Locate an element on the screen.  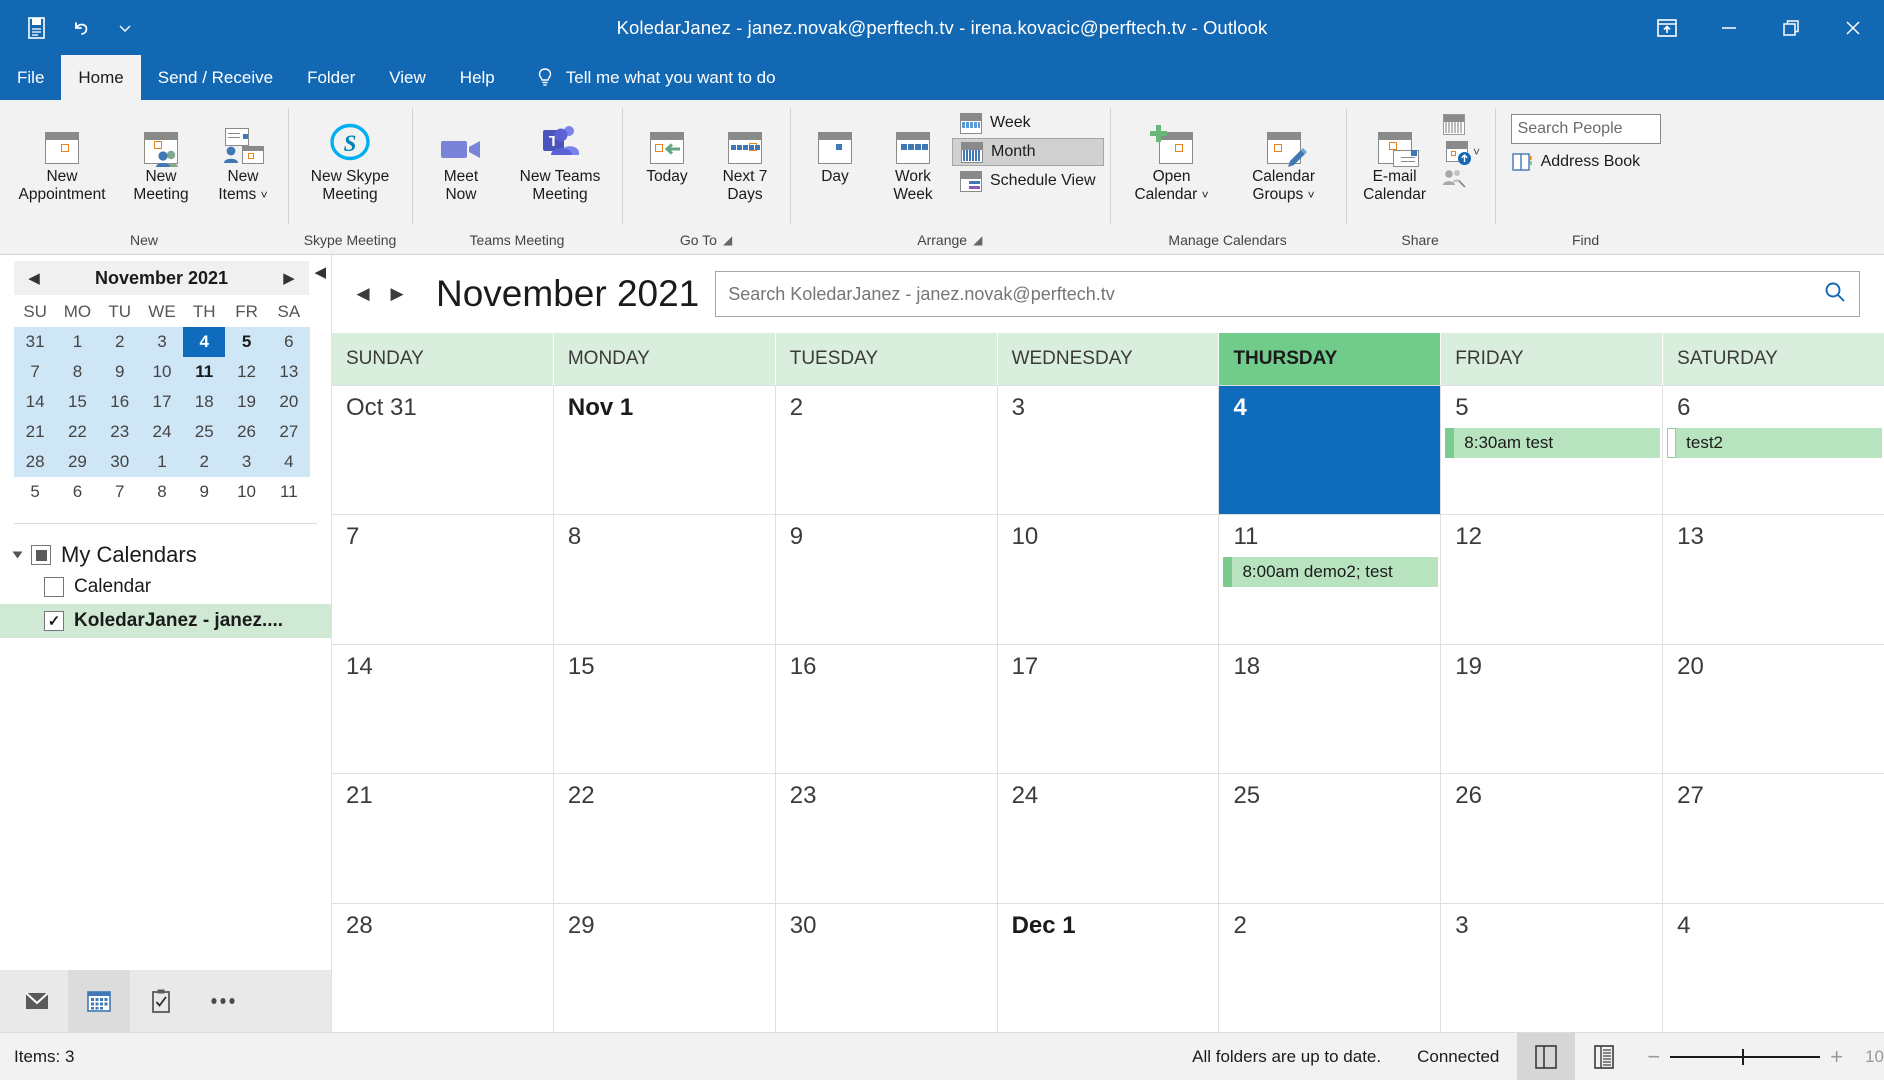
next-7-days-button: Next 7 Days is located at coordinates (745, 157).